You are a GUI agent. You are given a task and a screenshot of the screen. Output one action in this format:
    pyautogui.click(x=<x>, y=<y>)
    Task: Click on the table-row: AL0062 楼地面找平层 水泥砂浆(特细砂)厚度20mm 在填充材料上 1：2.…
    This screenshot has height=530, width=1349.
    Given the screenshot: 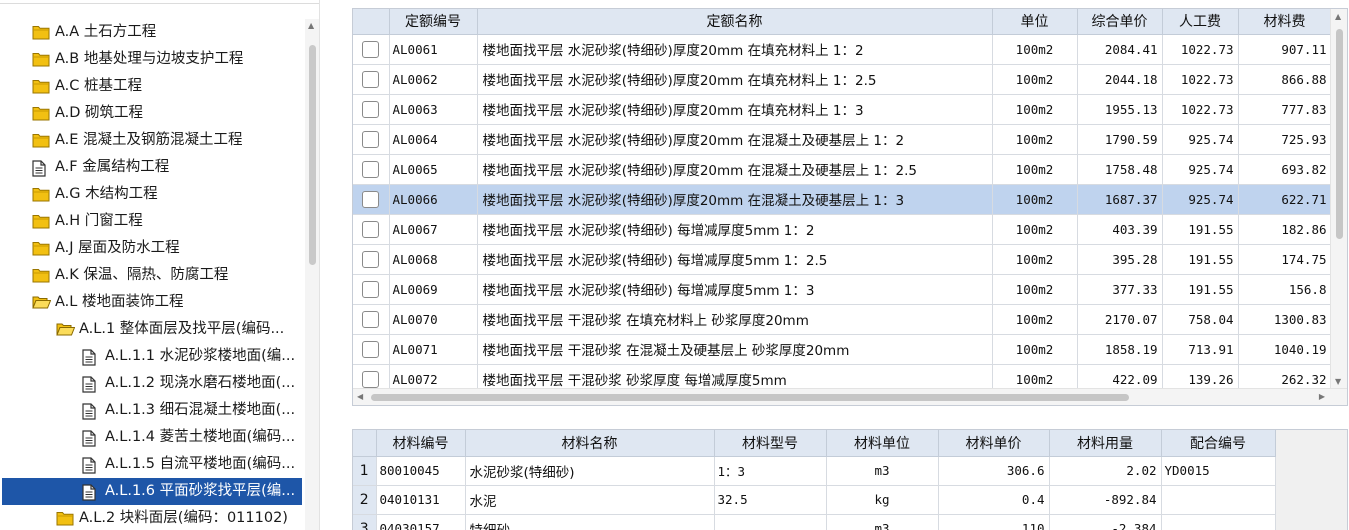 What is the action you would take?
    pyautogui.click(x=842, y=79)
    